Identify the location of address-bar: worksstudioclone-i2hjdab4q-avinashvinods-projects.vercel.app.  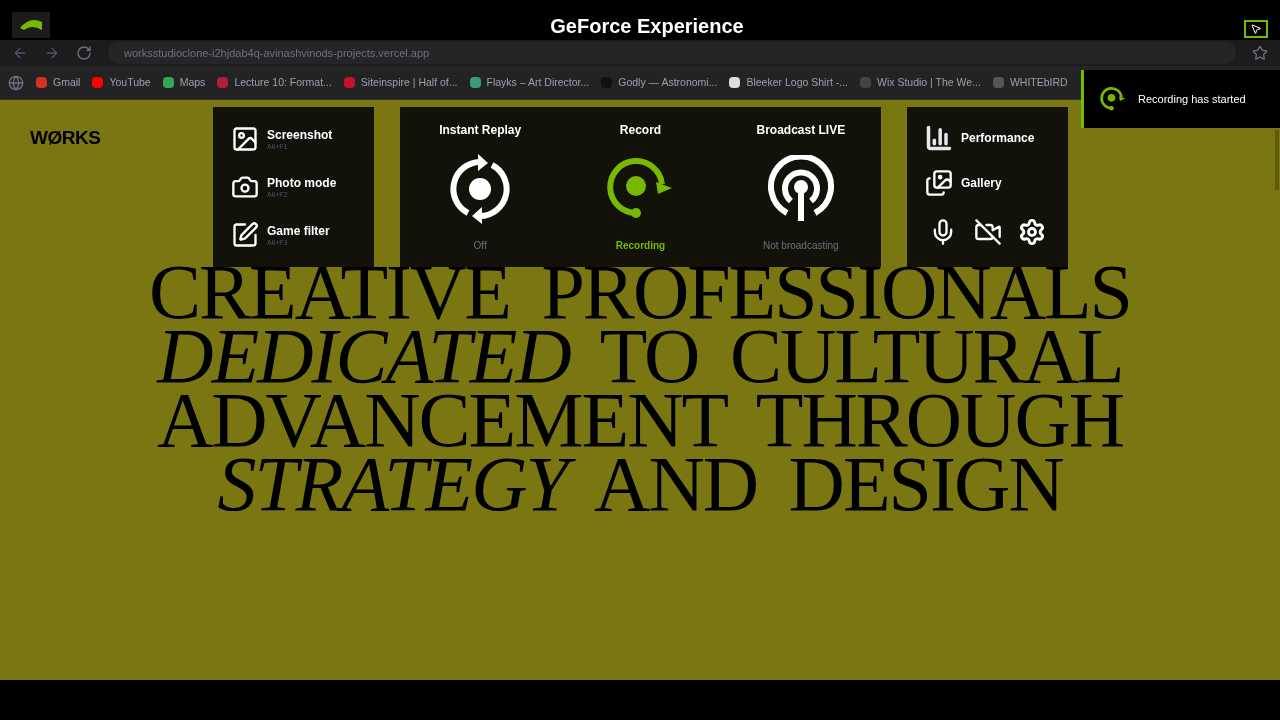
(672, 53).